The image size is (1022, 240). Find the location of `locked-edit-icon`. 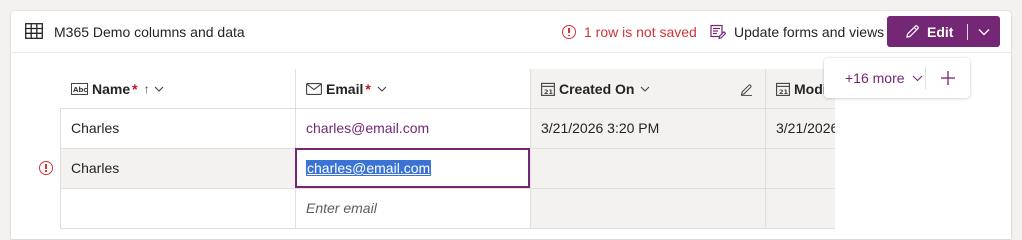

locked-edit-icon is located at coordinates (746, 90).